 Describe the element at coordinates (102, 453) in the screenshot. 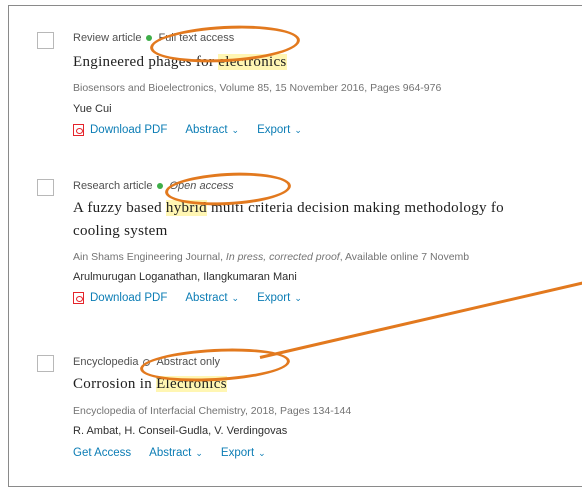

I see `get-access-link: Get Access` at that location.